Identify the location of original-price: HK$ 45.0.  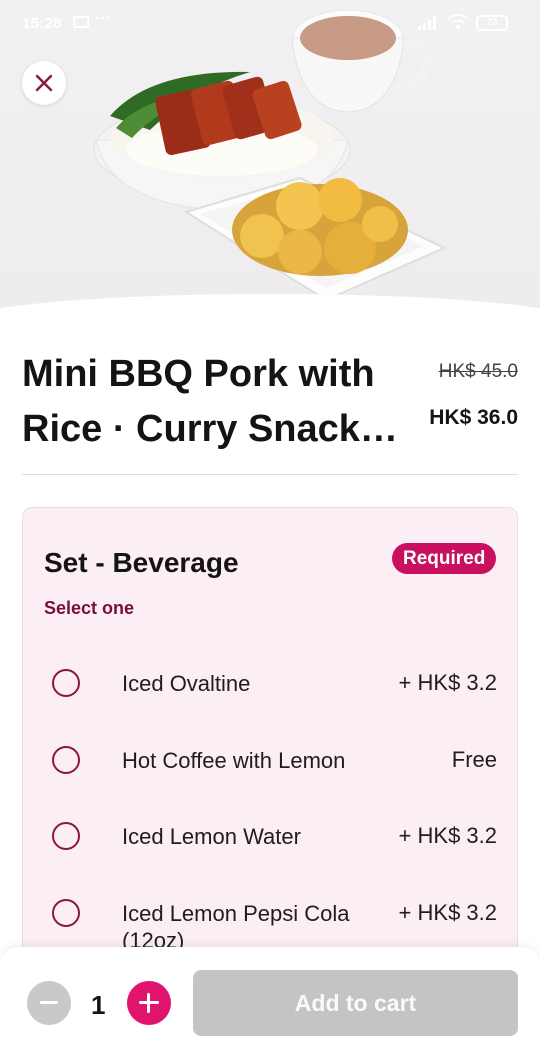
(478, 371).